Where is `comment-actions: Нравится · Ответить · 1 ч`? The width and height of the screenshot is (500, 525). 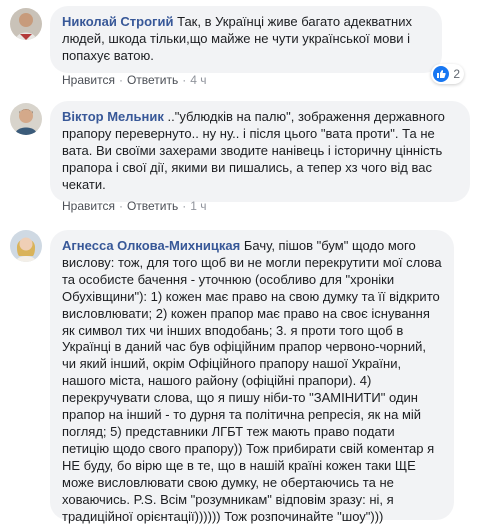
comment-actions: Нравится · Ответить · 1 ч is located at coordinates (134, 206).